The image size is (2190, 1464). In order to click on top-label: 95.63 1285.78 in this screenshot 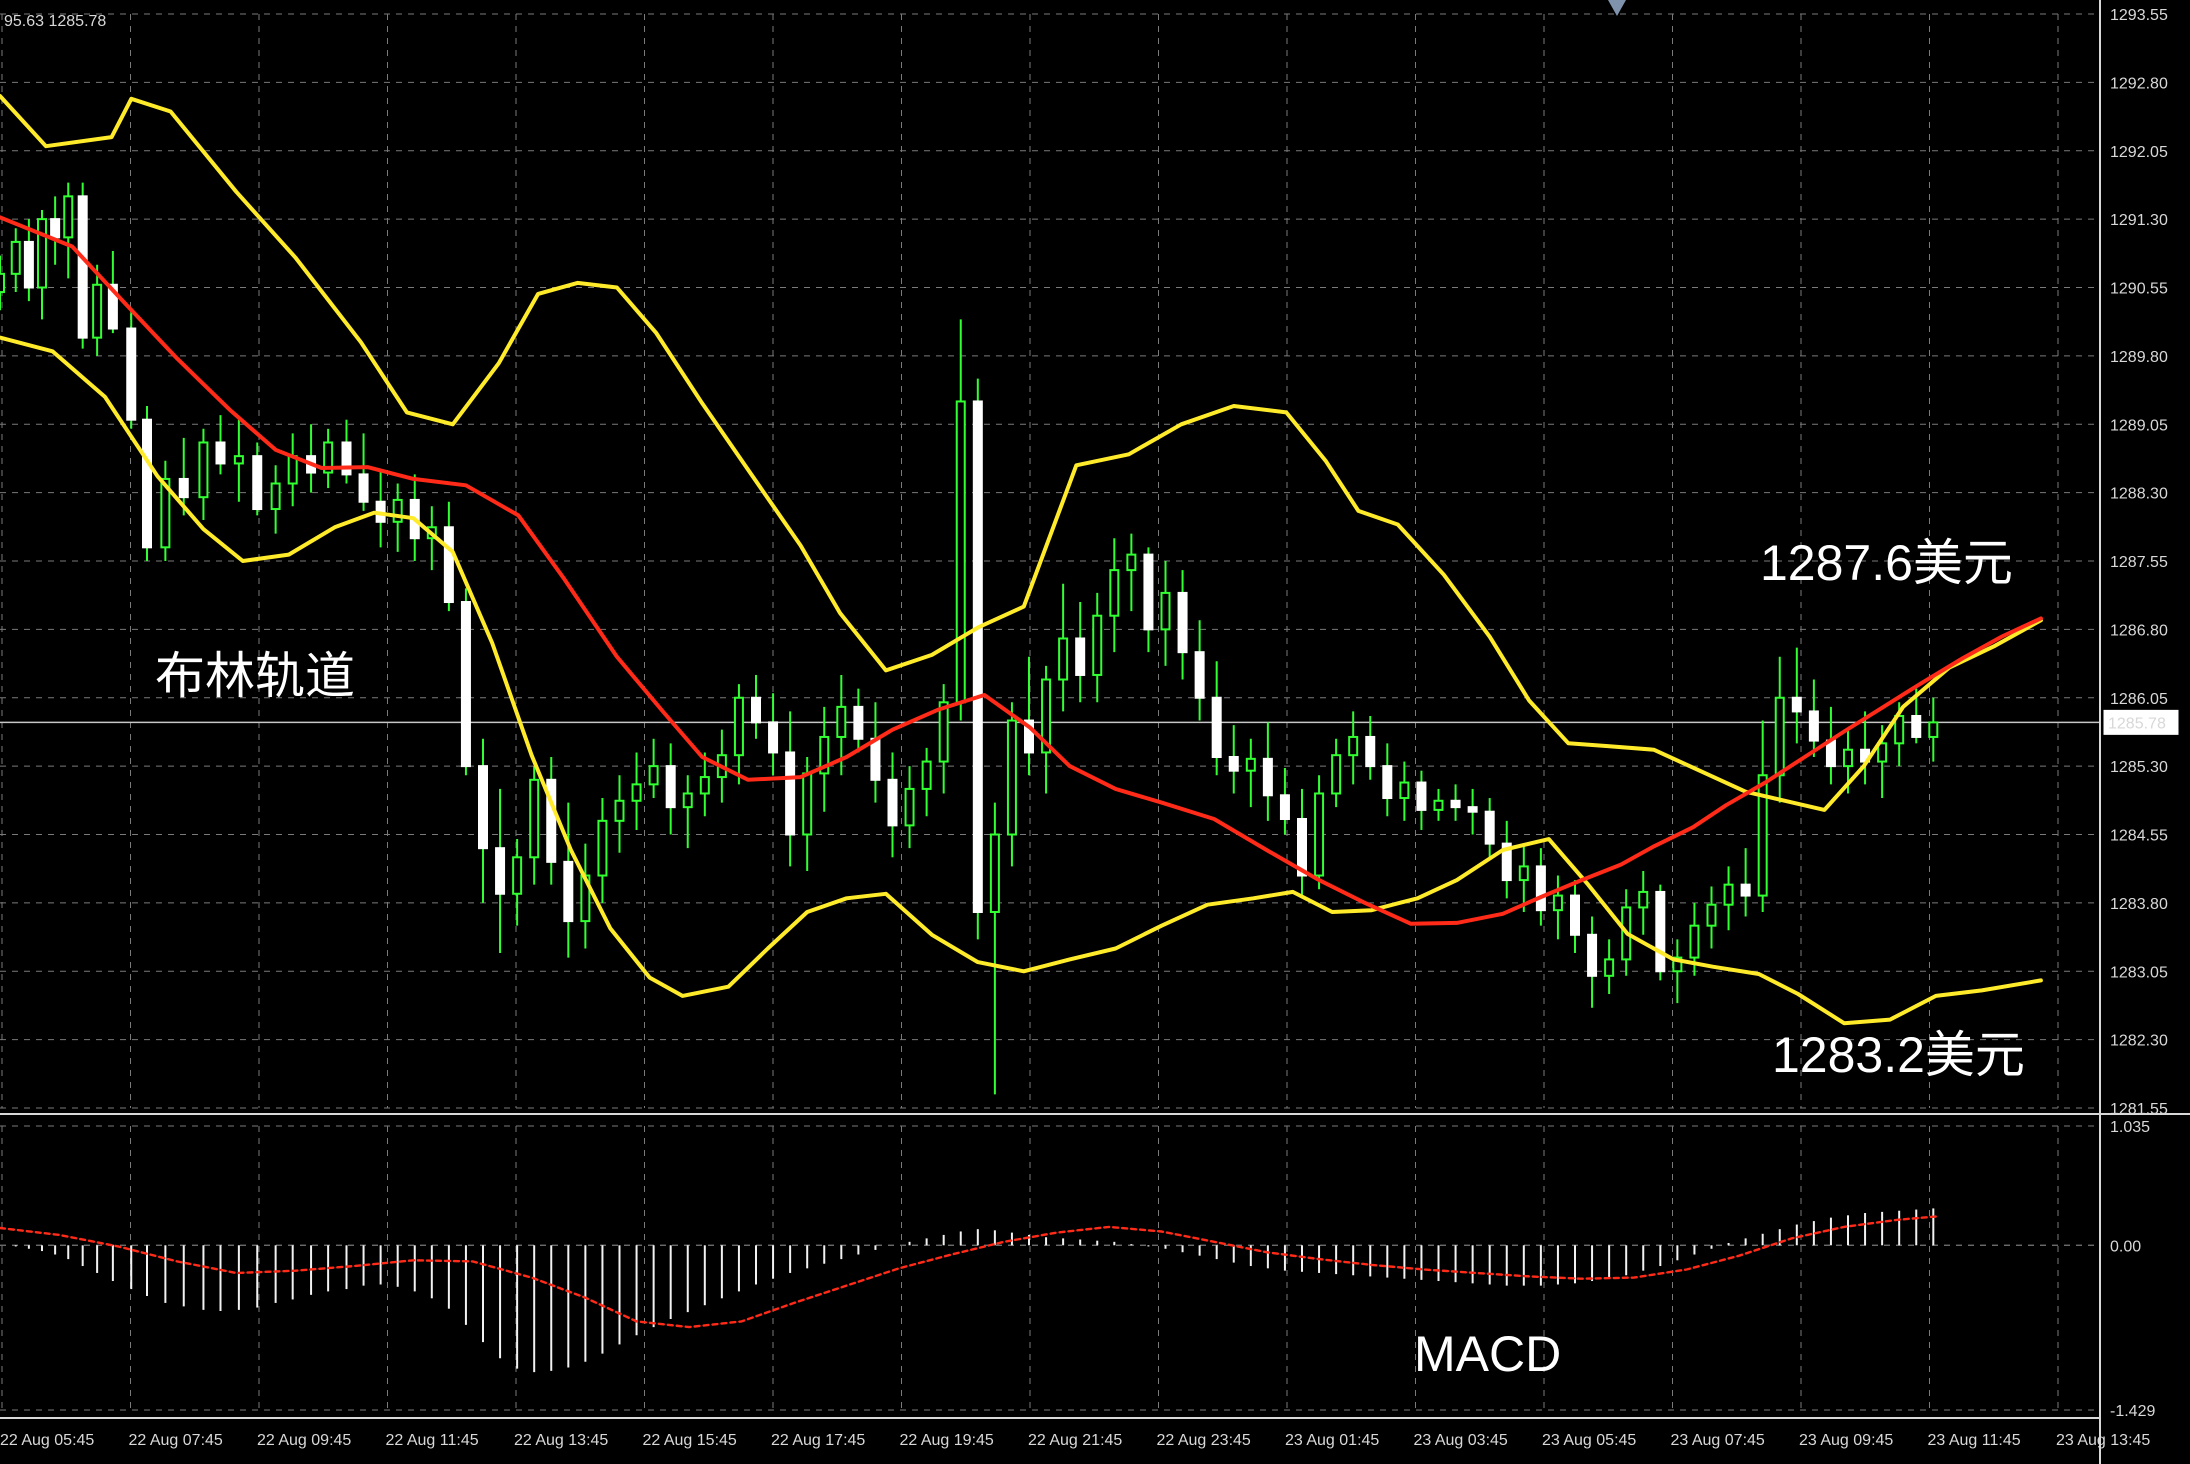, I will do `click(55, 21)`.